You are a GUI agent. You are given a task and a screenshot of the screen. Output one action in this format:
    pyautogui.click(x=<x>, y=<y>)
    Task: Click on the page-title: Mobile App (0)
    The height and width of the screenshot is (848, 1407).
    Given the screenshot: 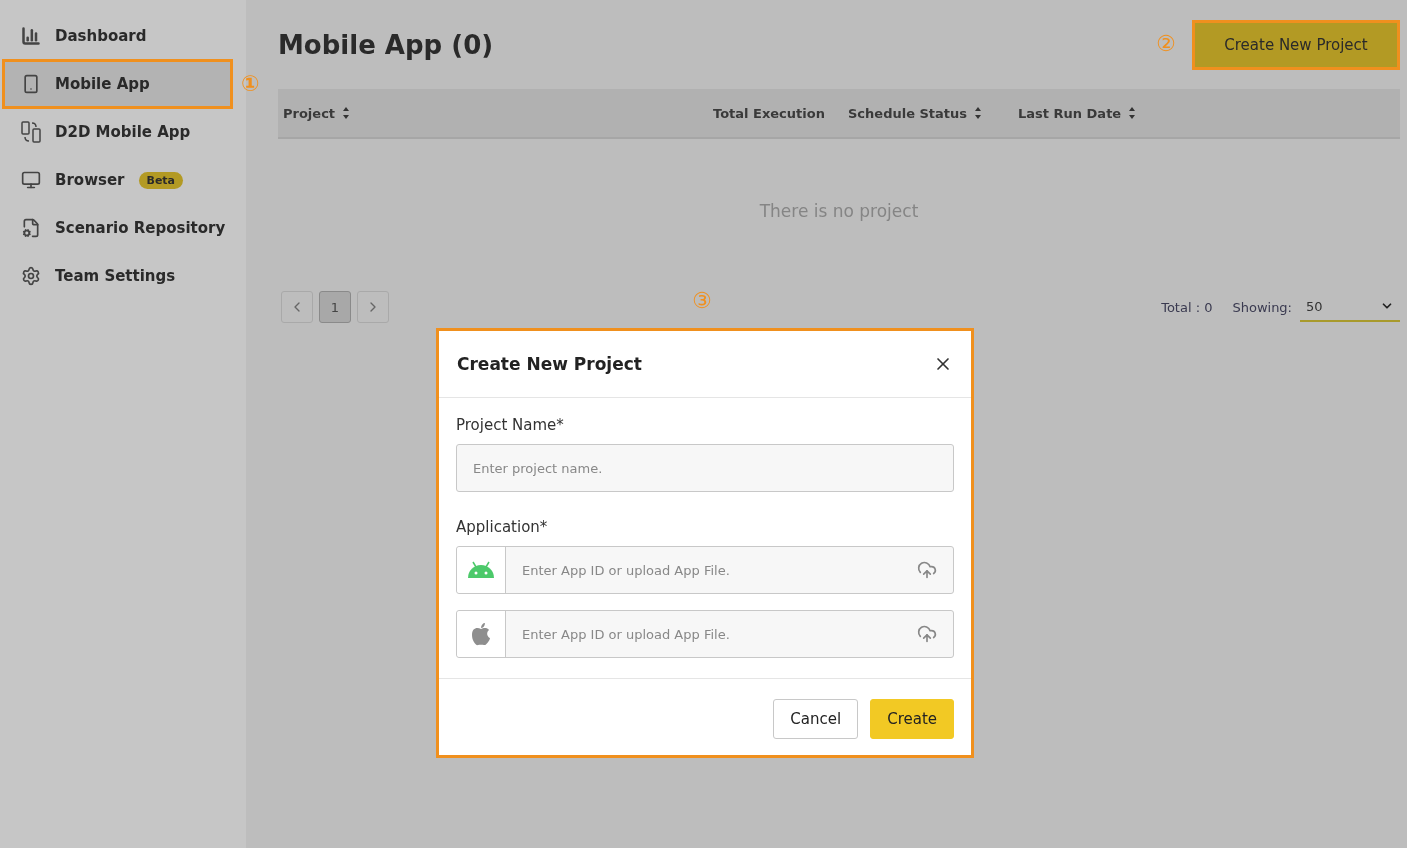 What is the action you would take?
    pyautogui.click(x=386, y=45)
    